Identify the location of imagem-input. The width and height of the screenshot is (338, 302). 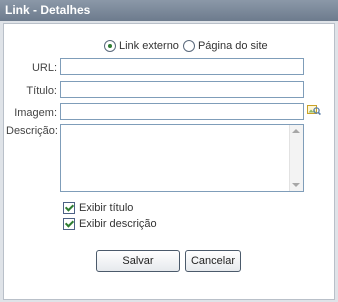
(182, 111).